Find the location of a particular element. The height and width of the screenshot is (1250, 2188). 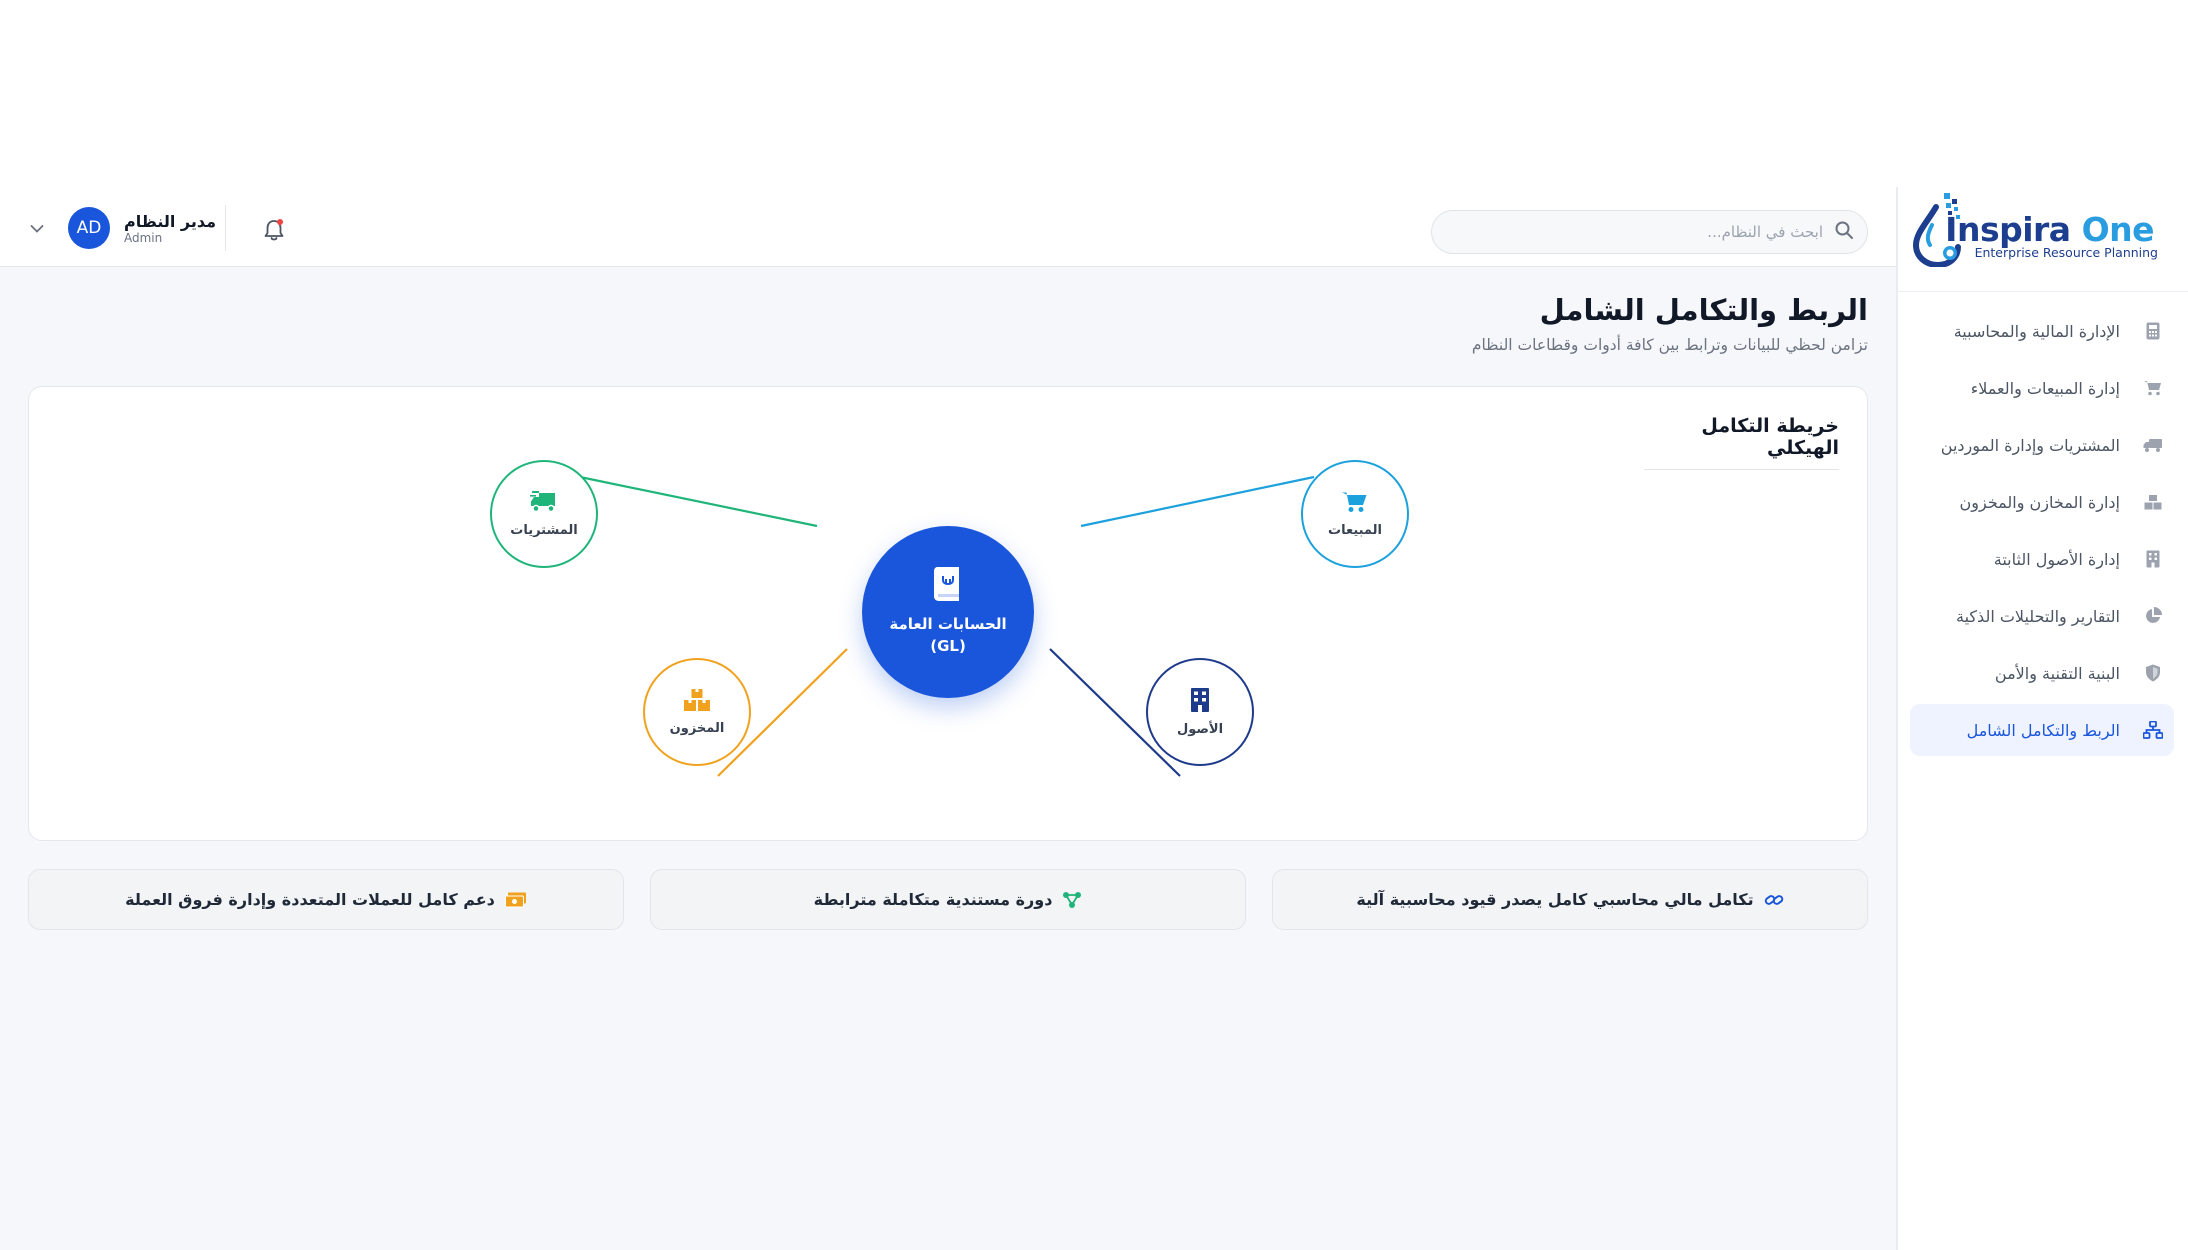

page-title: الربط والتكامل الشامل is located at coordinates (1703, 310).